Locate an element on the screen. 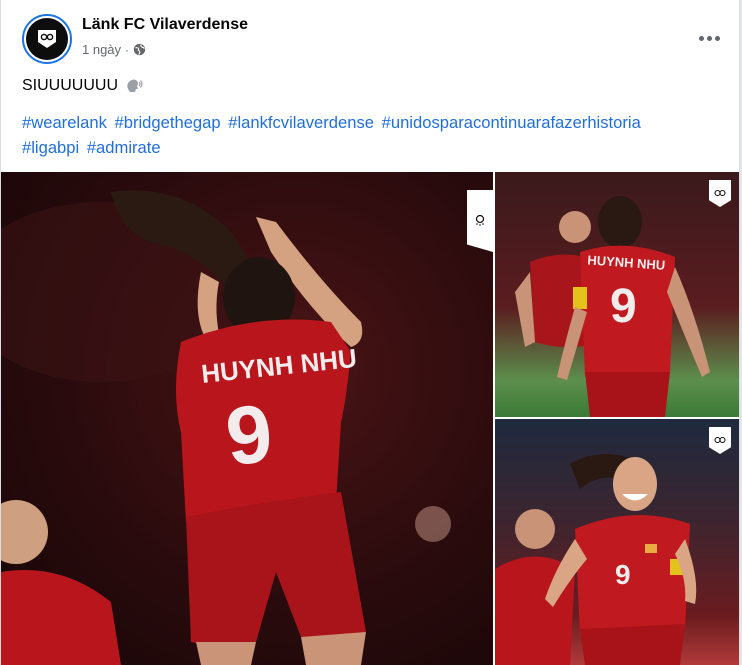 The height and width of the screenshot is (665, 742). player-running-image: HUYNH NHU 9 is located at coordinates (612, 306).